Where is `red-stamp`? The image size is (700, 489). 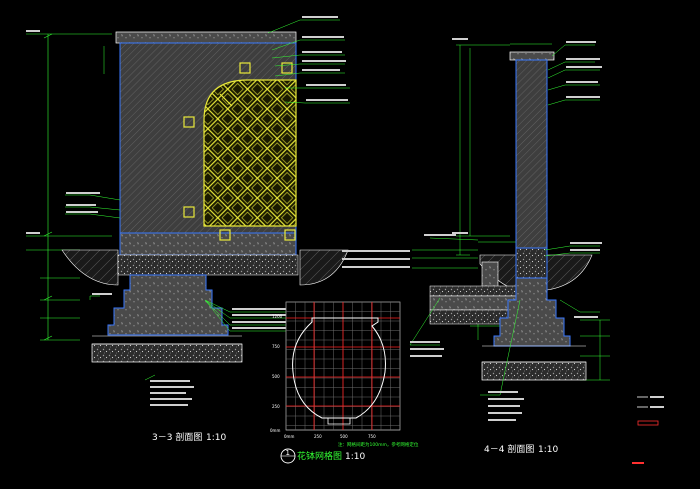 red-stamp is located at coordinates (648, 423).